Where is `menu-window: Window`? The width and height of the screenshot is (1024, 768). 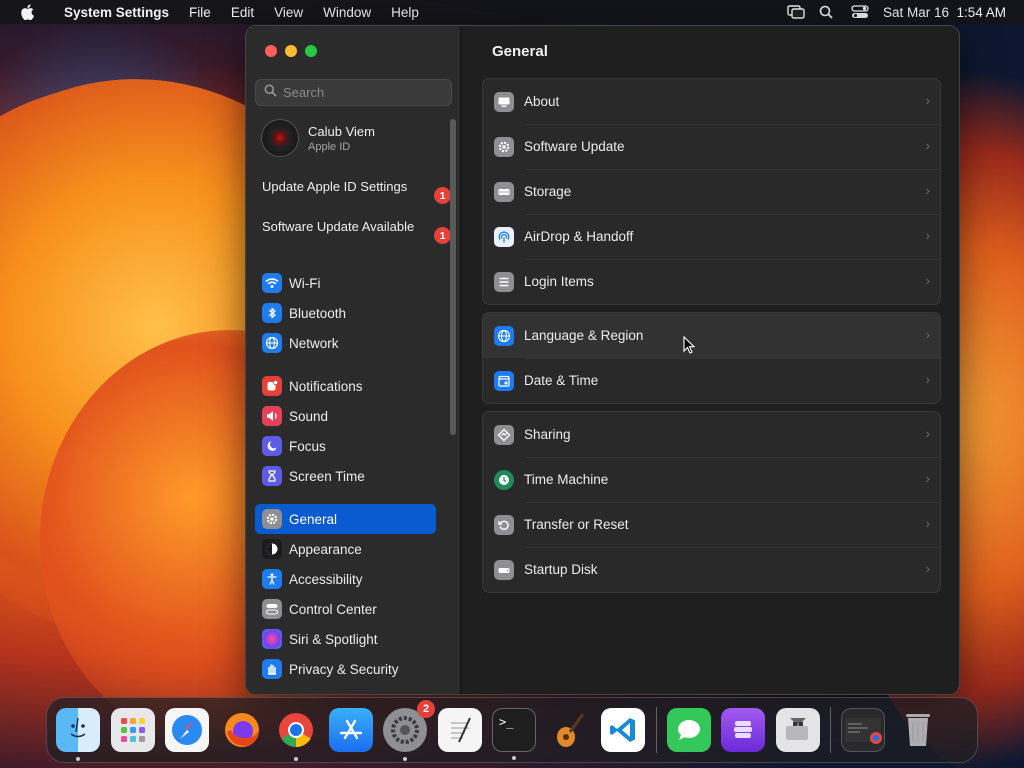 menu-window: Window is located at coordinates (347, 12).